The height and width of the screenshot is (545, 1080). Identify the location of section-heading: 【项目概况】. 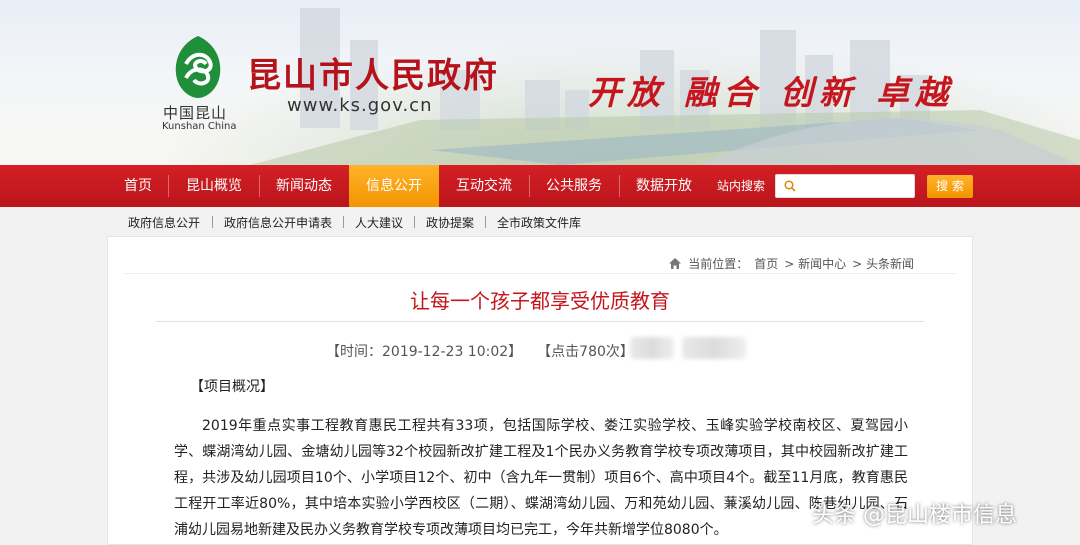
(232, 387).